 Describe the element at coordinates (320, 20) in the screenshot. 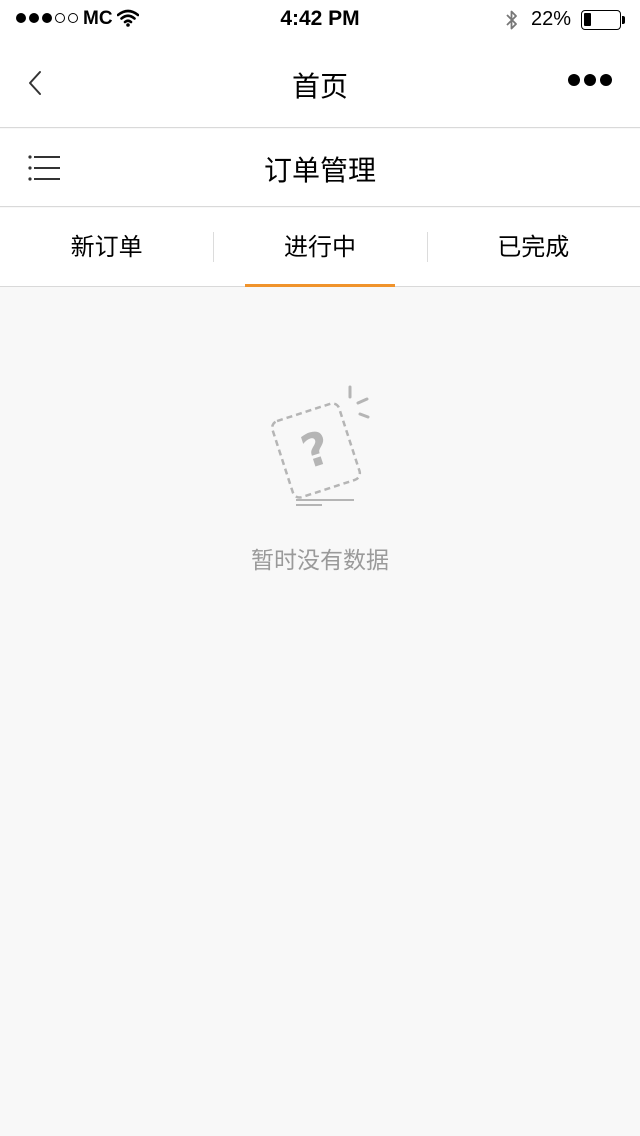

I see `status-bar: MC 4:42 PM 22%` at that location.